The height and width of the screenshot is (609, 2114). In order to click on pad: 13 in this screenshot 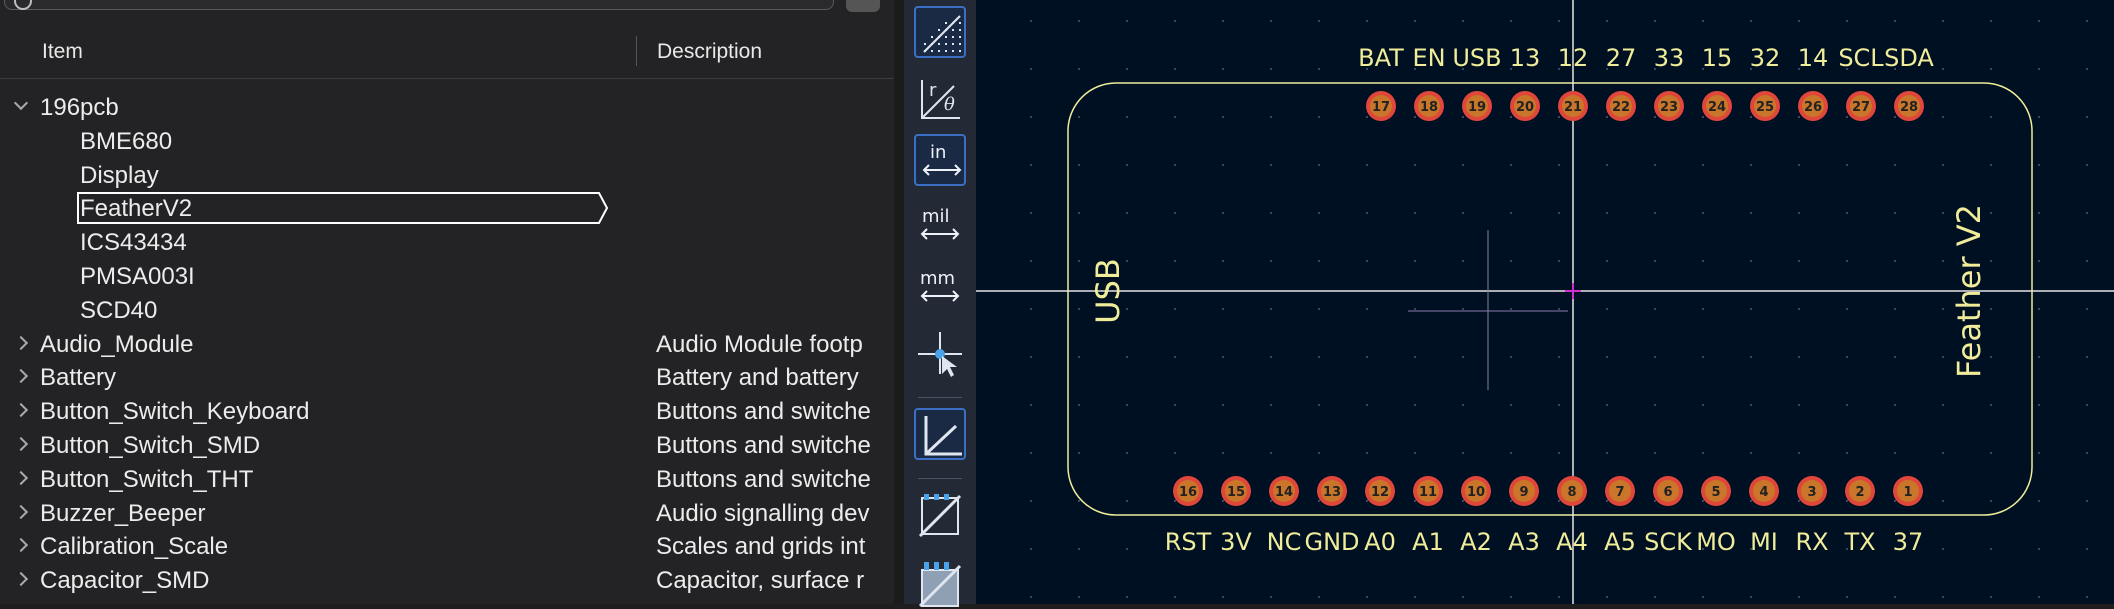, I will do `click(1332, 491)`.